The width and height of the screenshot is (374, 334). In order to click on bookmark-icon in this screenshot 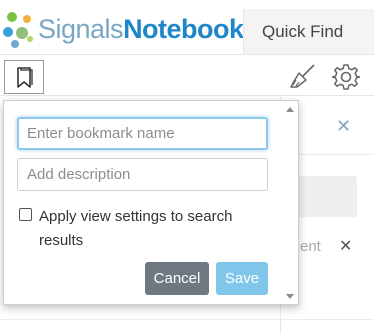, I will do `click(25, 77)`.